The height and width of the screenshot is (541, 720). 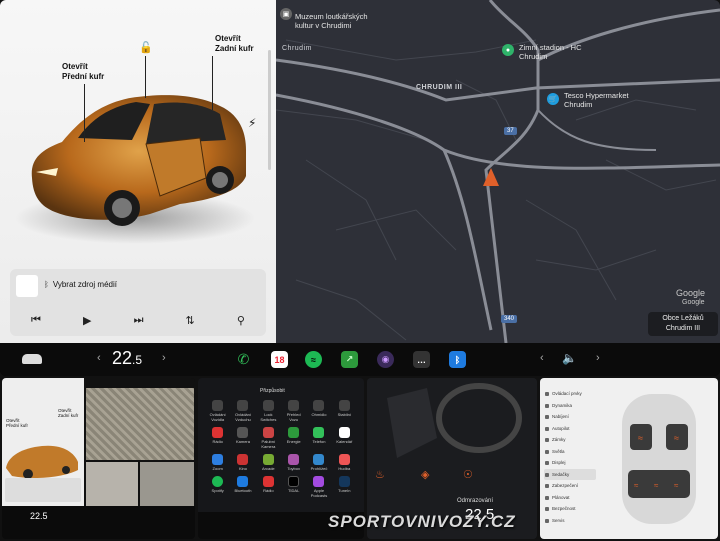 What do you see at coordinates (570, 394) in the screenshot?
I see `t4-menu-item: Ovládací prvky` at bounding box center [570, 394].